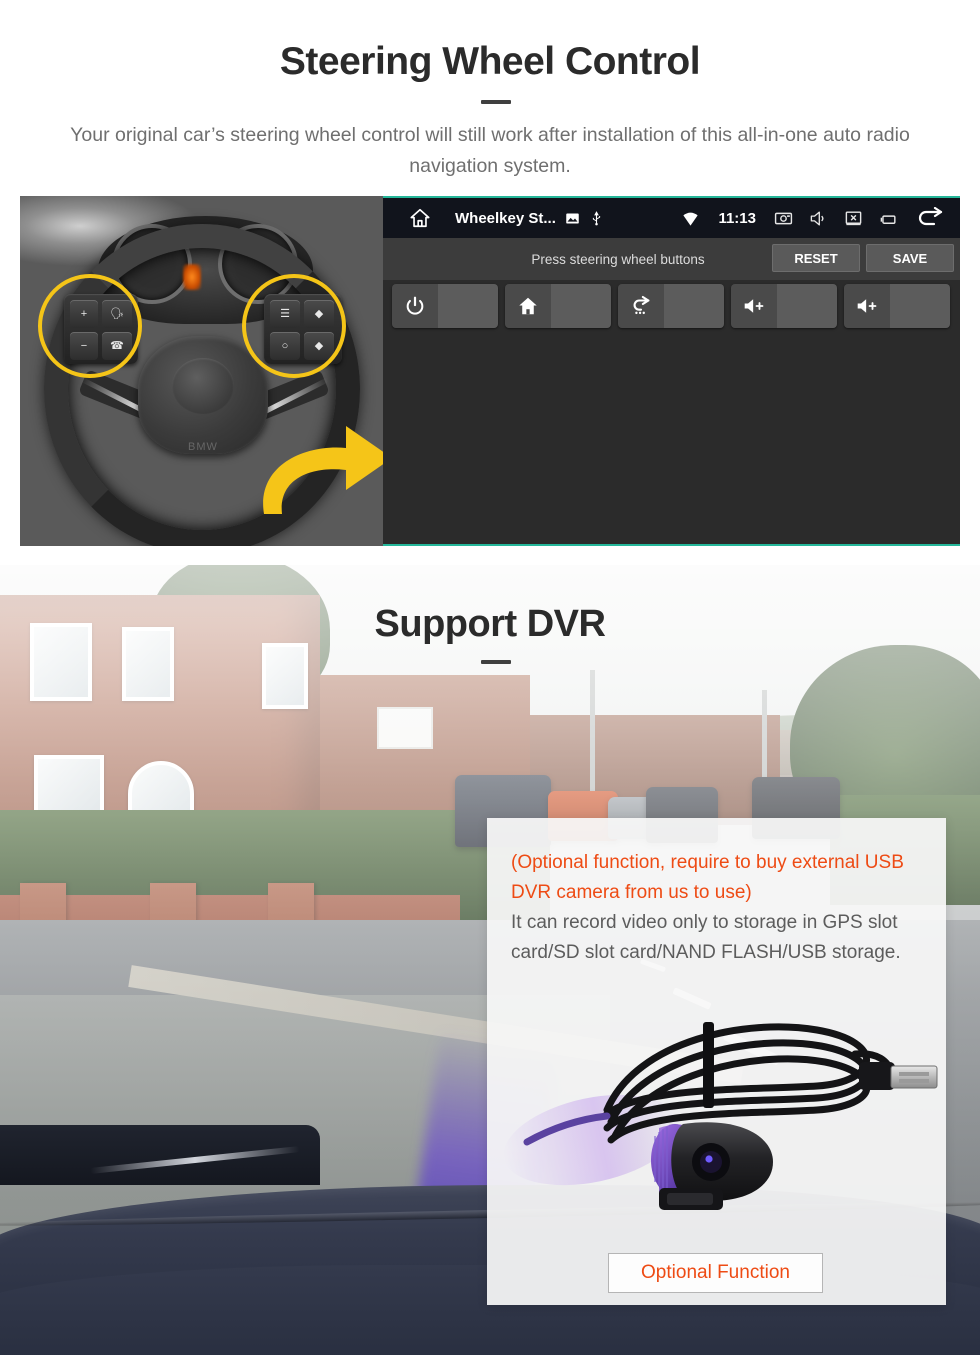  I want to click on save-button: SAVE, so click(910, 258).